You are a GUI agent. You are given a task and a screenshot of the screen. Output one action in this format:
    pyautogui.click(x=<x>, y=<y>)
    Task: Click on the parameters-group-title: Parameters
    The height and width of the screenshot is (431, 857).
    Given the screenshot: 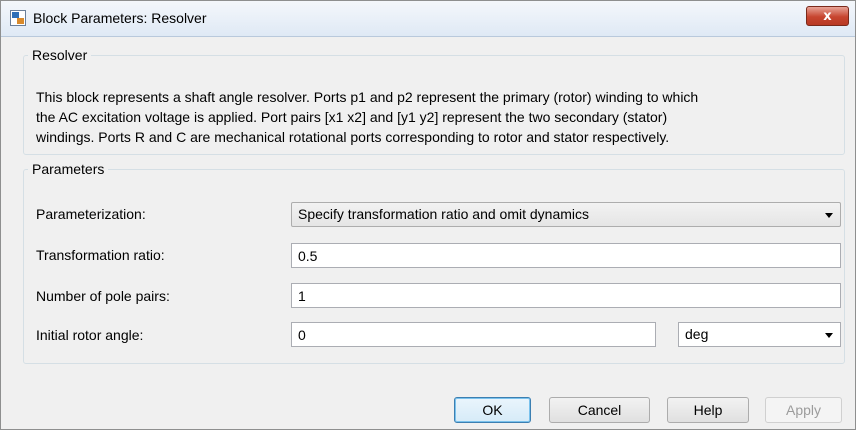 What is the action you would take?
    pyautogui.click(x=68, y=169)
    